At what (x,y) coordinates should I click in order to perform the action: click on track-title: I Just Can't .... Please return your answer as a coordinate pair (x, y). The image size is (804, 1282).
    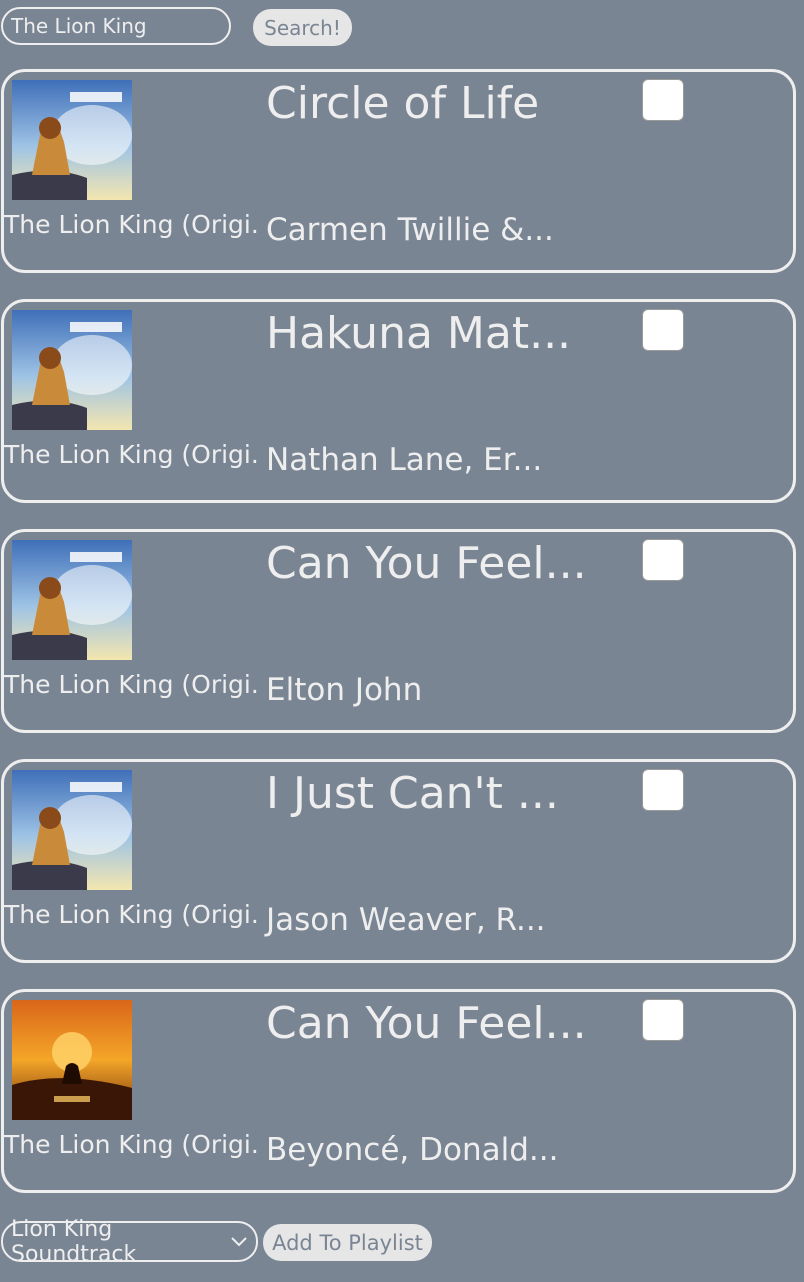
    Looking at the image, I should click on (412, 793).